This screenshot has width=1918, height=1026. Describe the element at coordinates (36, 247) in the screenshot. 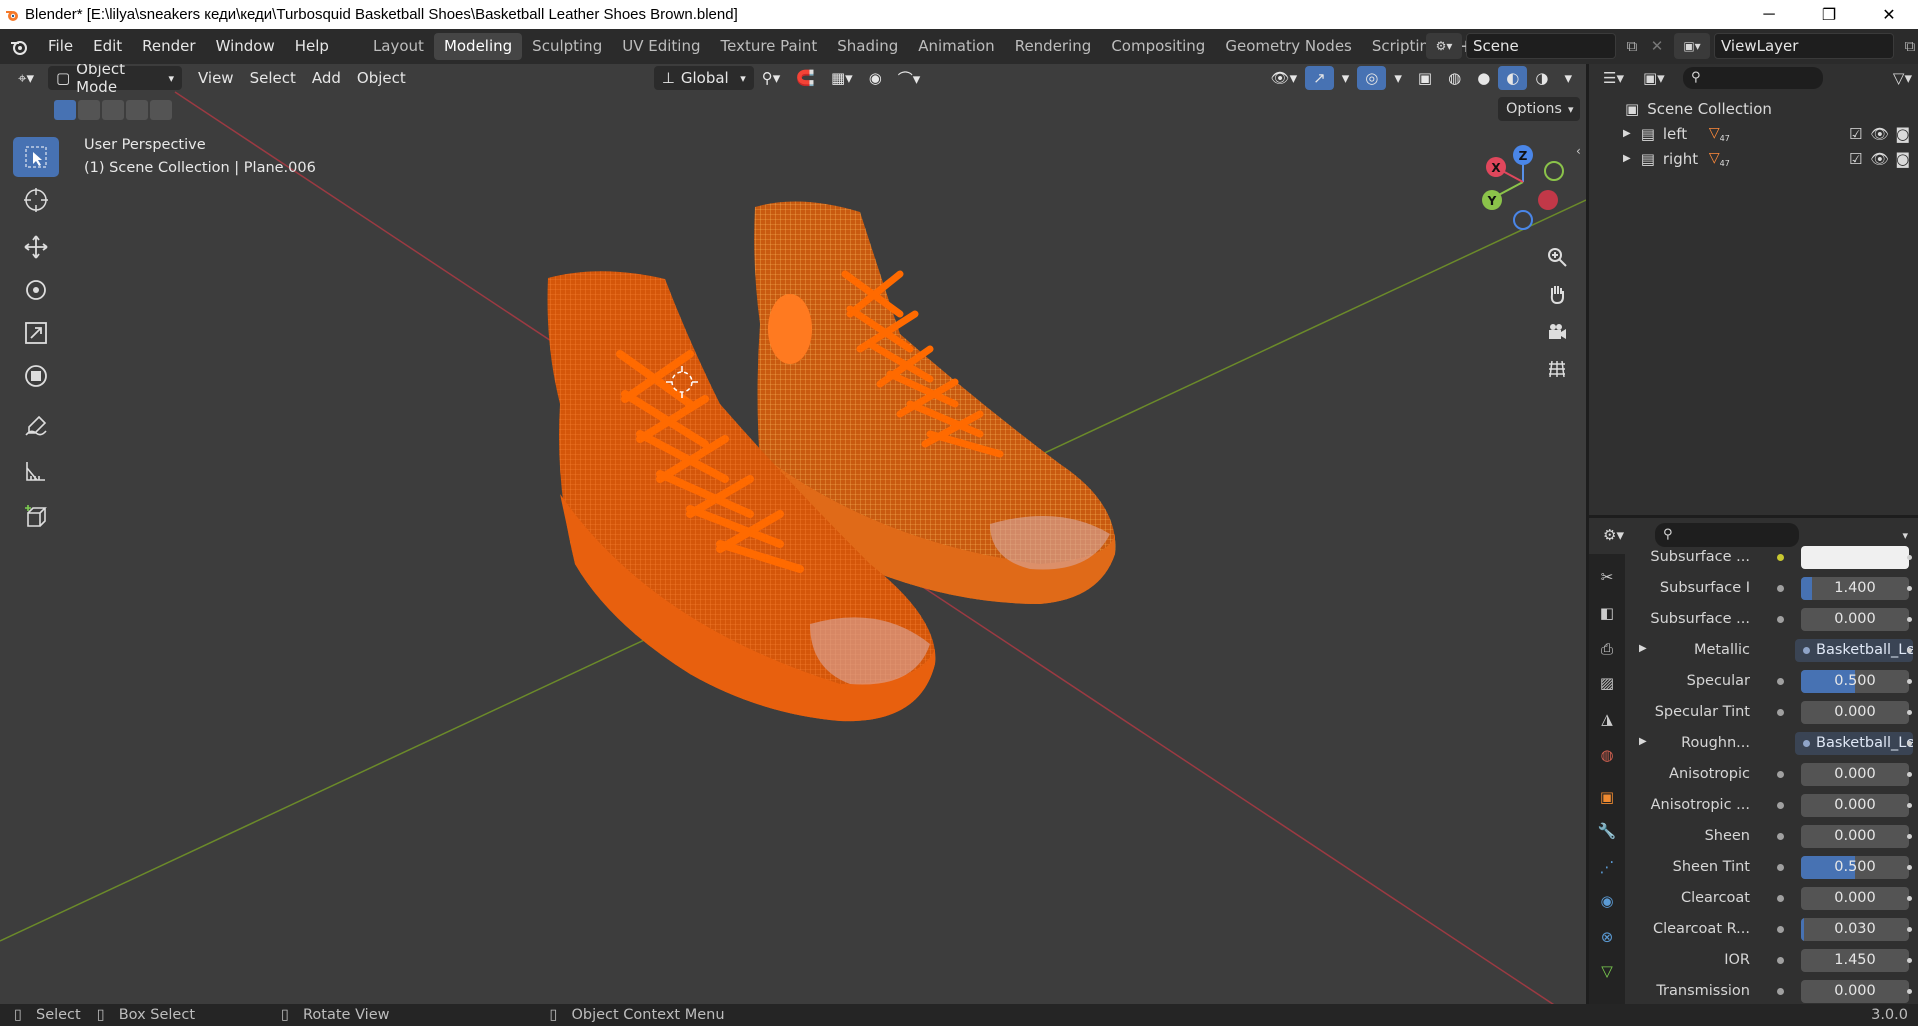

I see `move-tool` at that location.